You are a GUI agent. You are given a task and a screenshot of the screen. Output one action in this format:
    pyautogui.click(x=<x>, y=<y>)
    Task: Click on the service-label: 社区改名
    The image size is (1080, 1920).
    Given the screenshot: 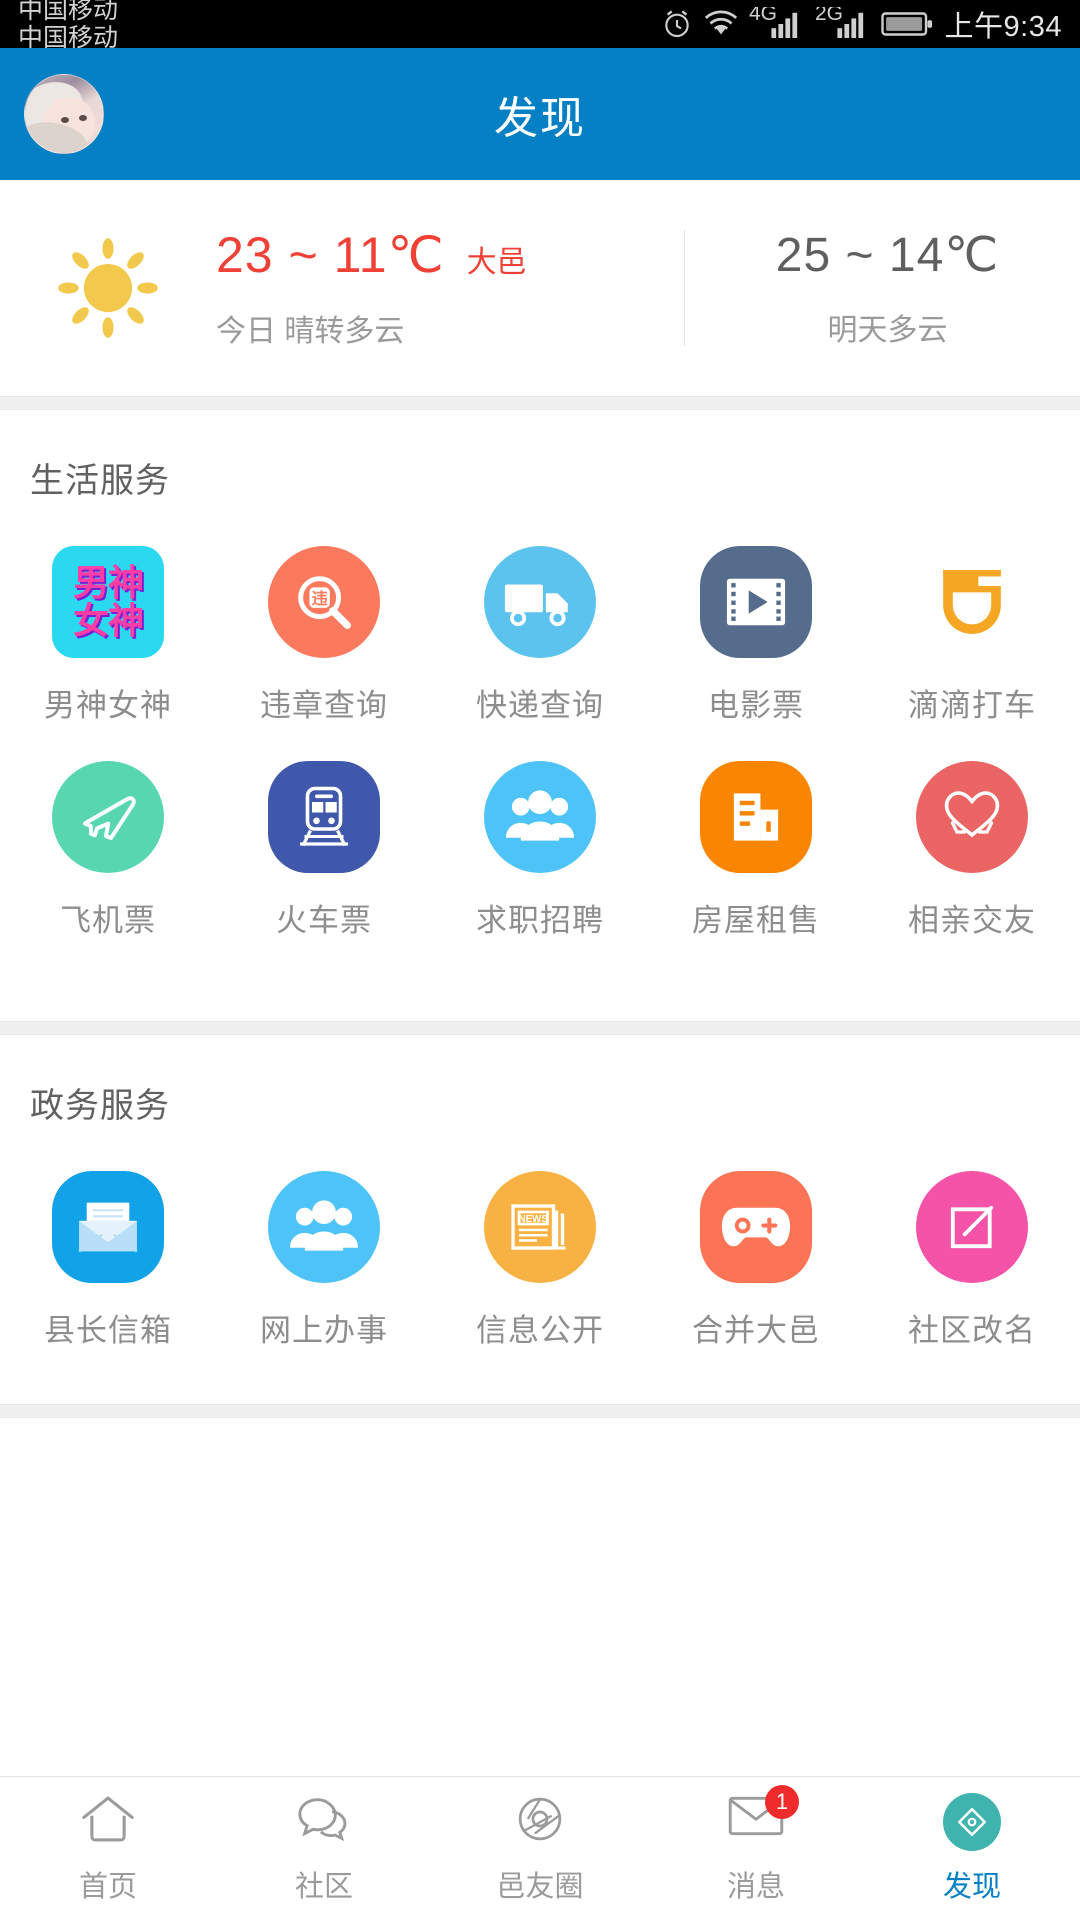 What is the action you would take?
    pyautogui.click(x=972, y=1330)
    